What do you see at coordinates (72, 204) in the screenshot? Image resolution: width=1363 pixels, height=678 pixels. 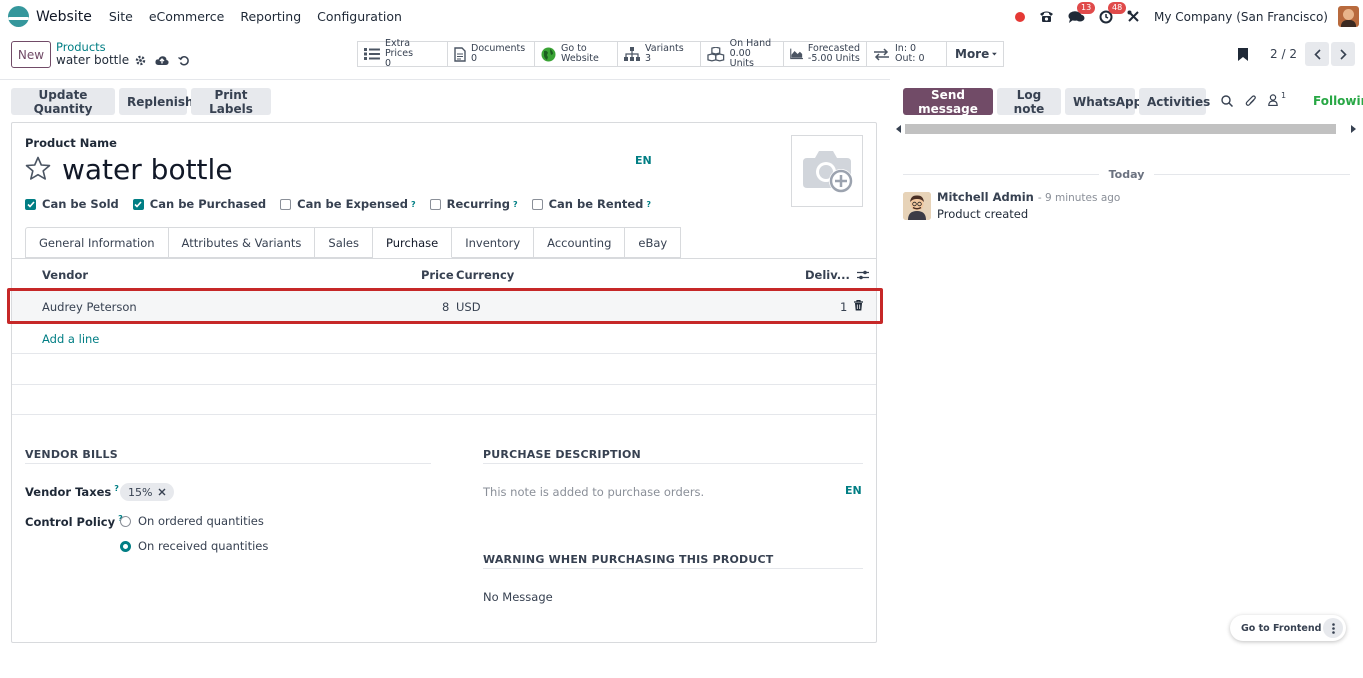 I see `can-be-sold-checkbox: Can be Sold` at bounding box center [72, 204].